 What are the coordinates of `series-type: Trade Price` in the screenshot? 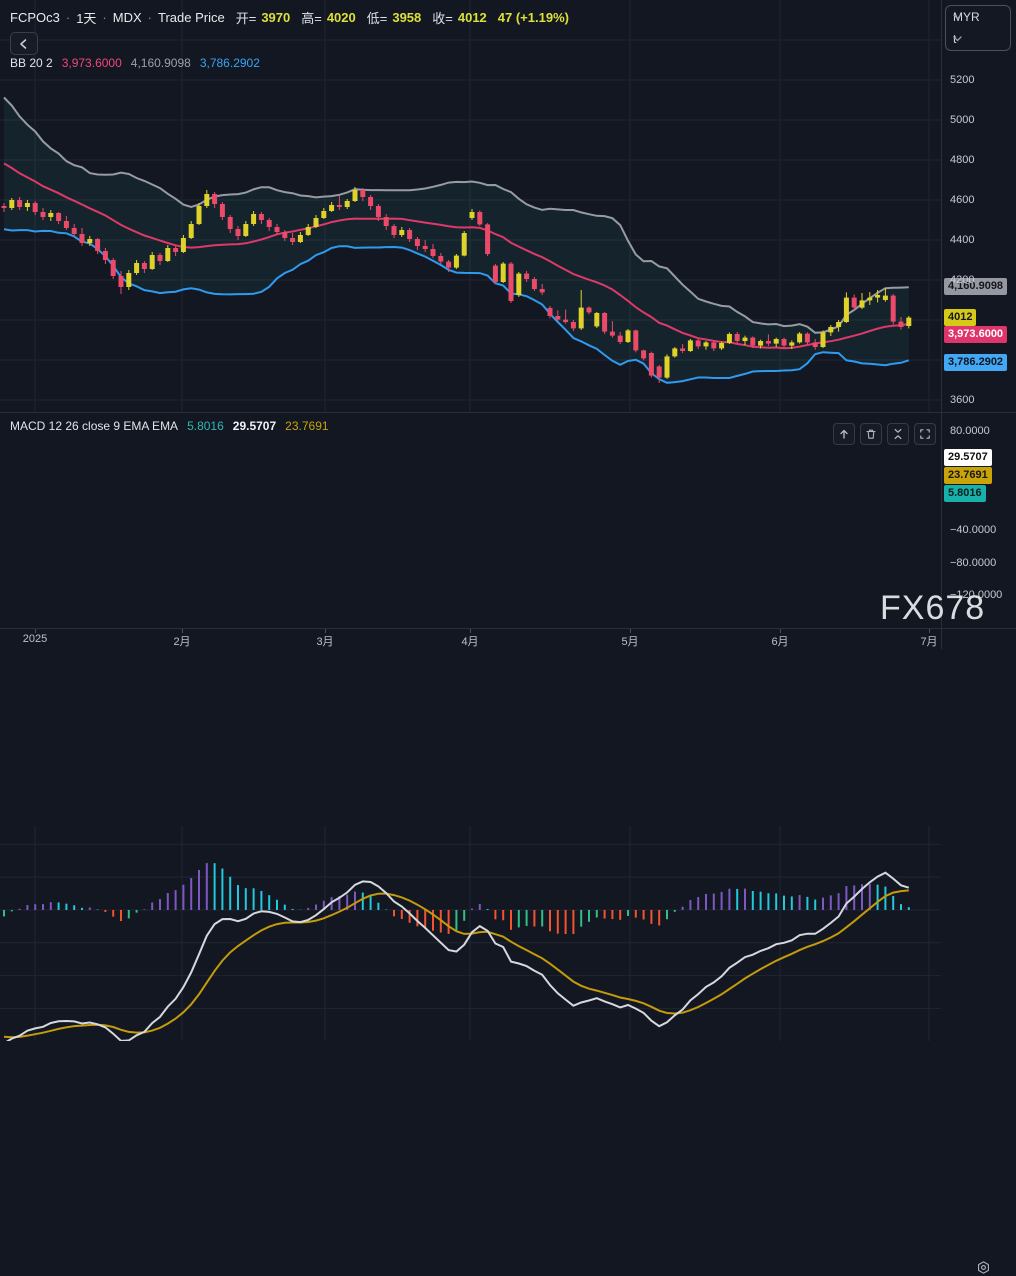 It's located at (191, 17).